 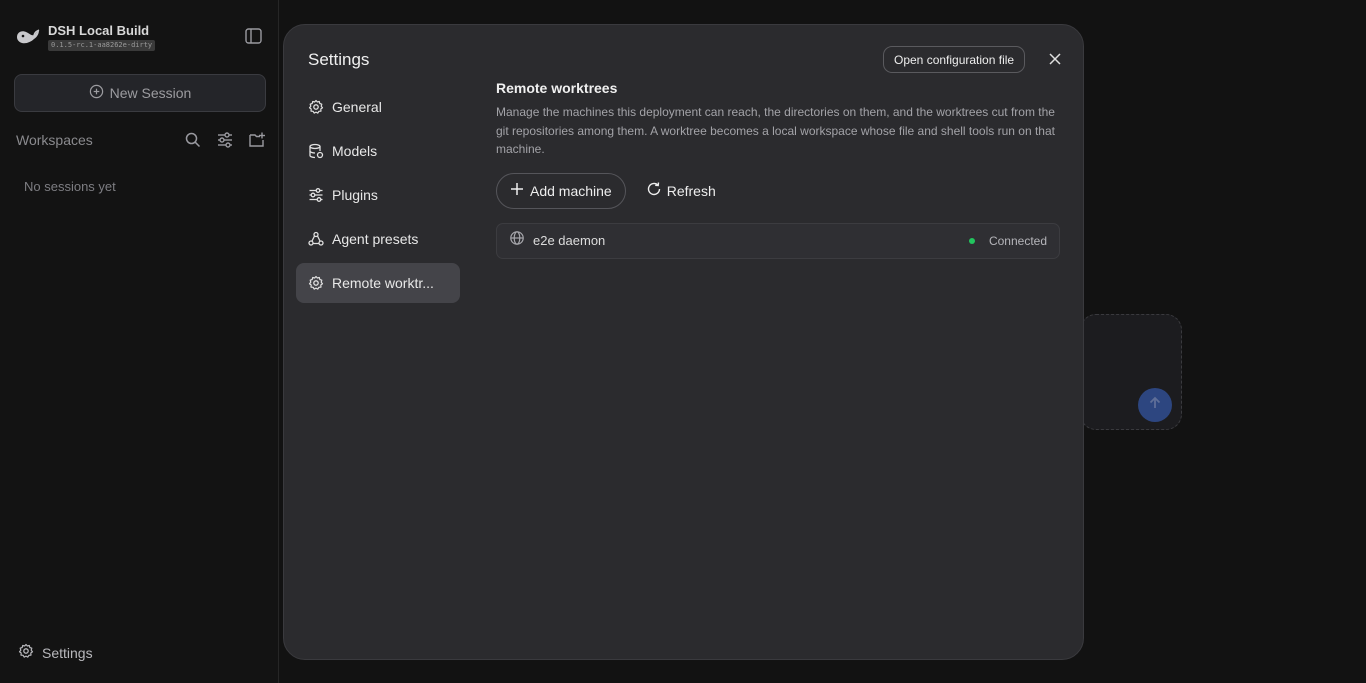 What do you see at coordinates (691, 190) in the screenshot?
I see `refresh-label: Refresh` at bounding box center [691, 190].